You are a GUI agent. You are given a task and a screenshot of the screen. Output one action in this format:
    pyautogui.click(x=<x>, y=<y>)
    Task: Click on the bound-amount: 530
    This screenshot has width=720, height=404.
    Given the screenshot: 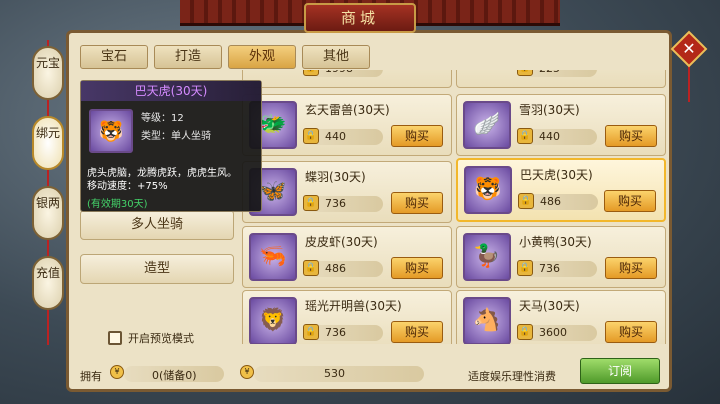 What is the action you would take?
    pyautogui.click(x=334, y=373)
    